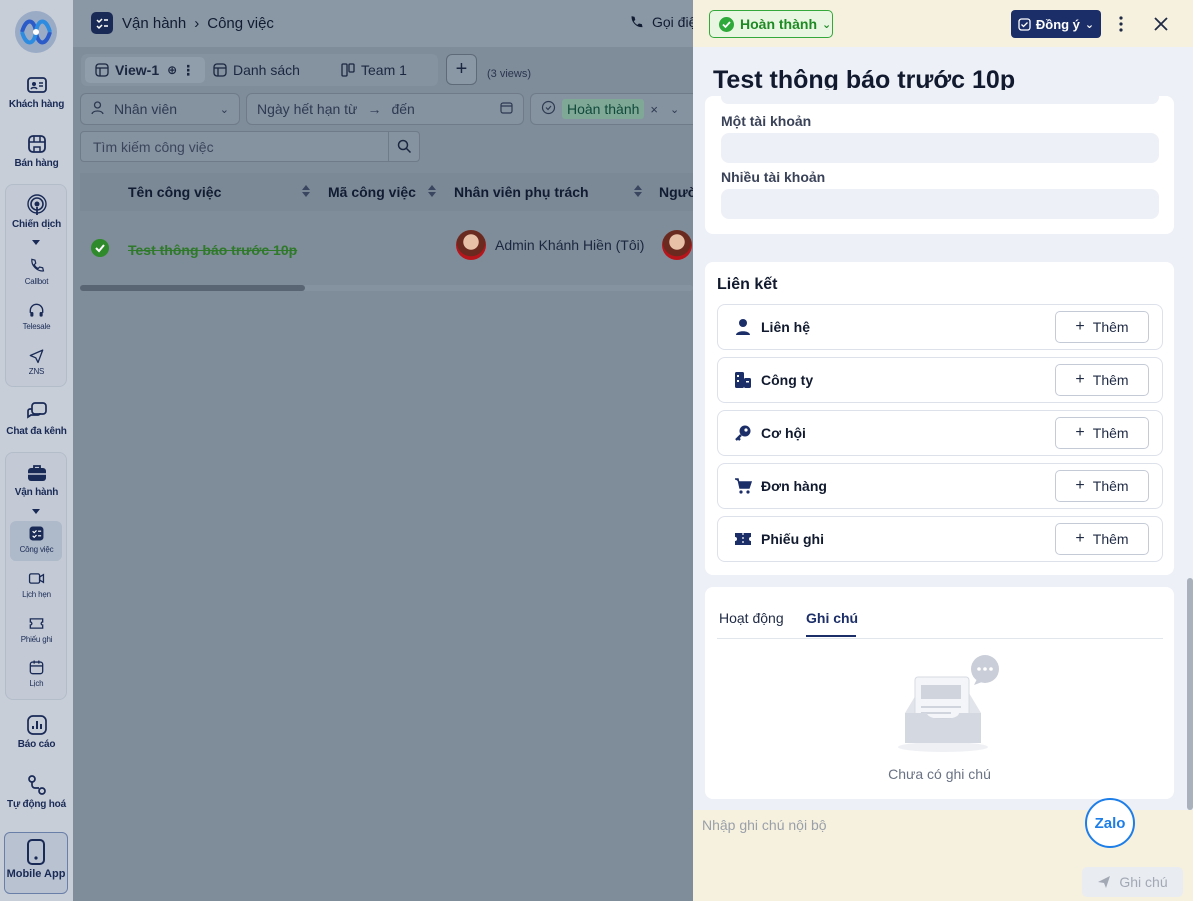 This screenshot has height=901, width=1193. What do you see at coordinates (36, 673) in the screenshot?
I see `nav-calendar: Lịch` at bounding box center [36, 673].